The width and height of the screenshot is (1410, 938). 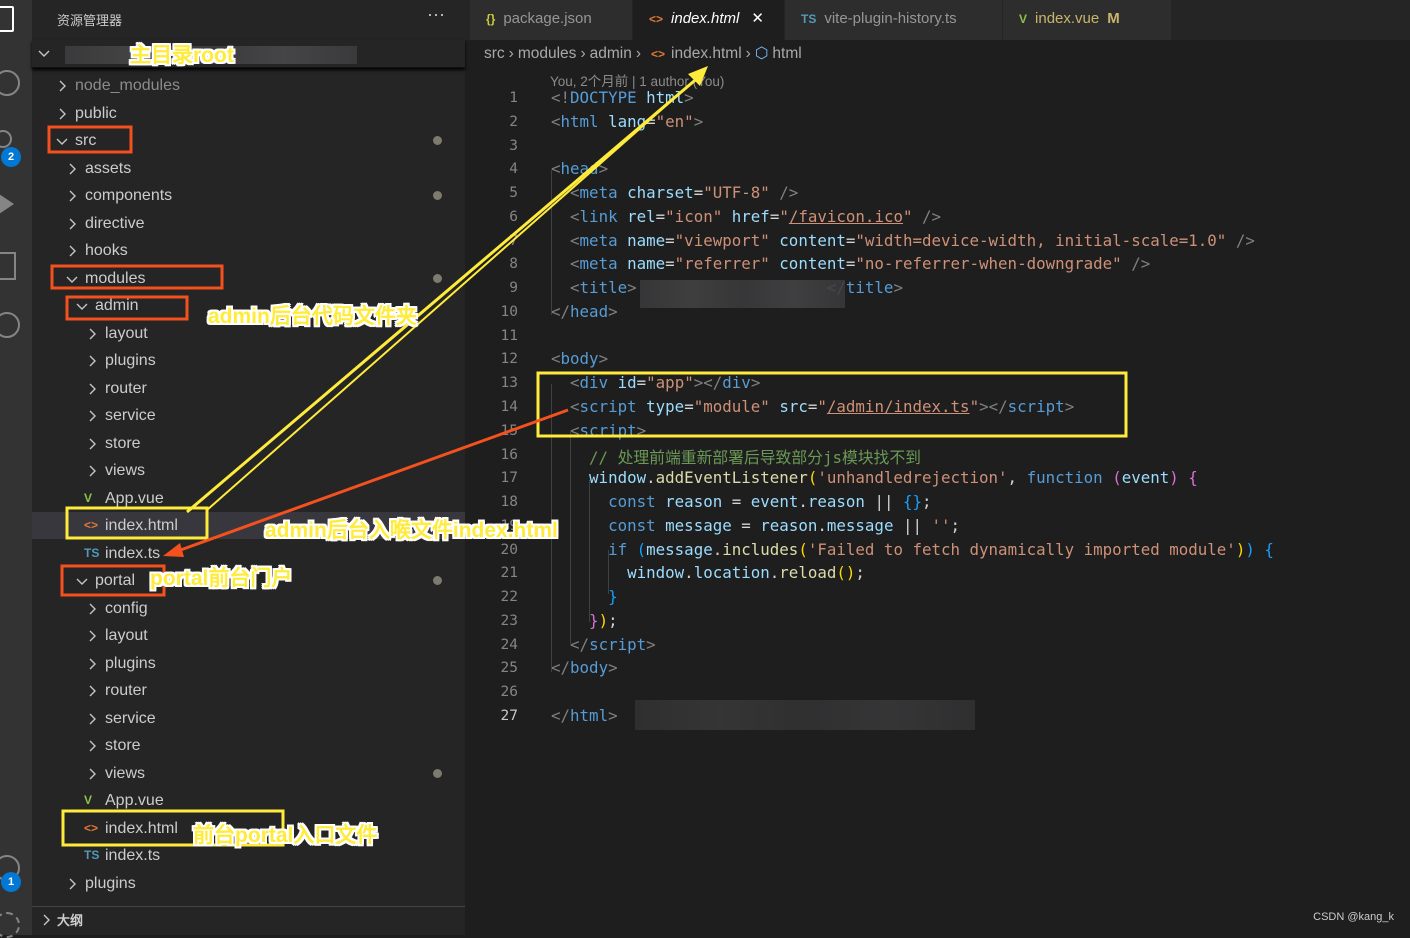 What do you see at coordinates (1145, 478) in the screenshot?
I see `code-token: event` at bounding box center [1145, 478].